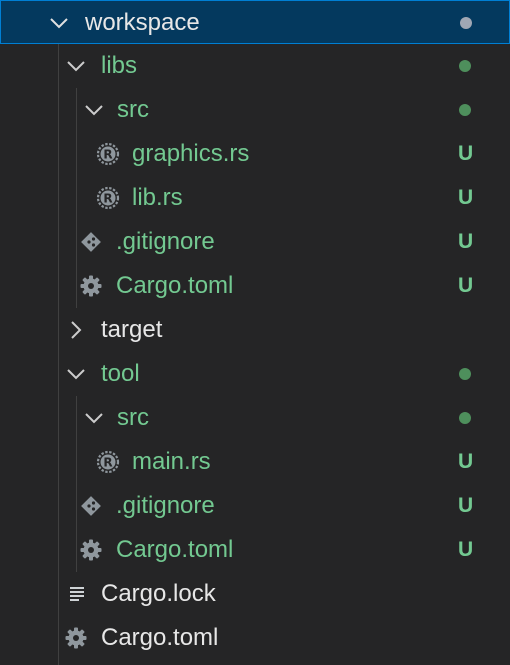 This screenshot has height=665, width=510. Describe the element at coordinates (255, 286) in the screenshot. I see `tree-item-libs-cargo-toml: Cargo.toml U` at that location.